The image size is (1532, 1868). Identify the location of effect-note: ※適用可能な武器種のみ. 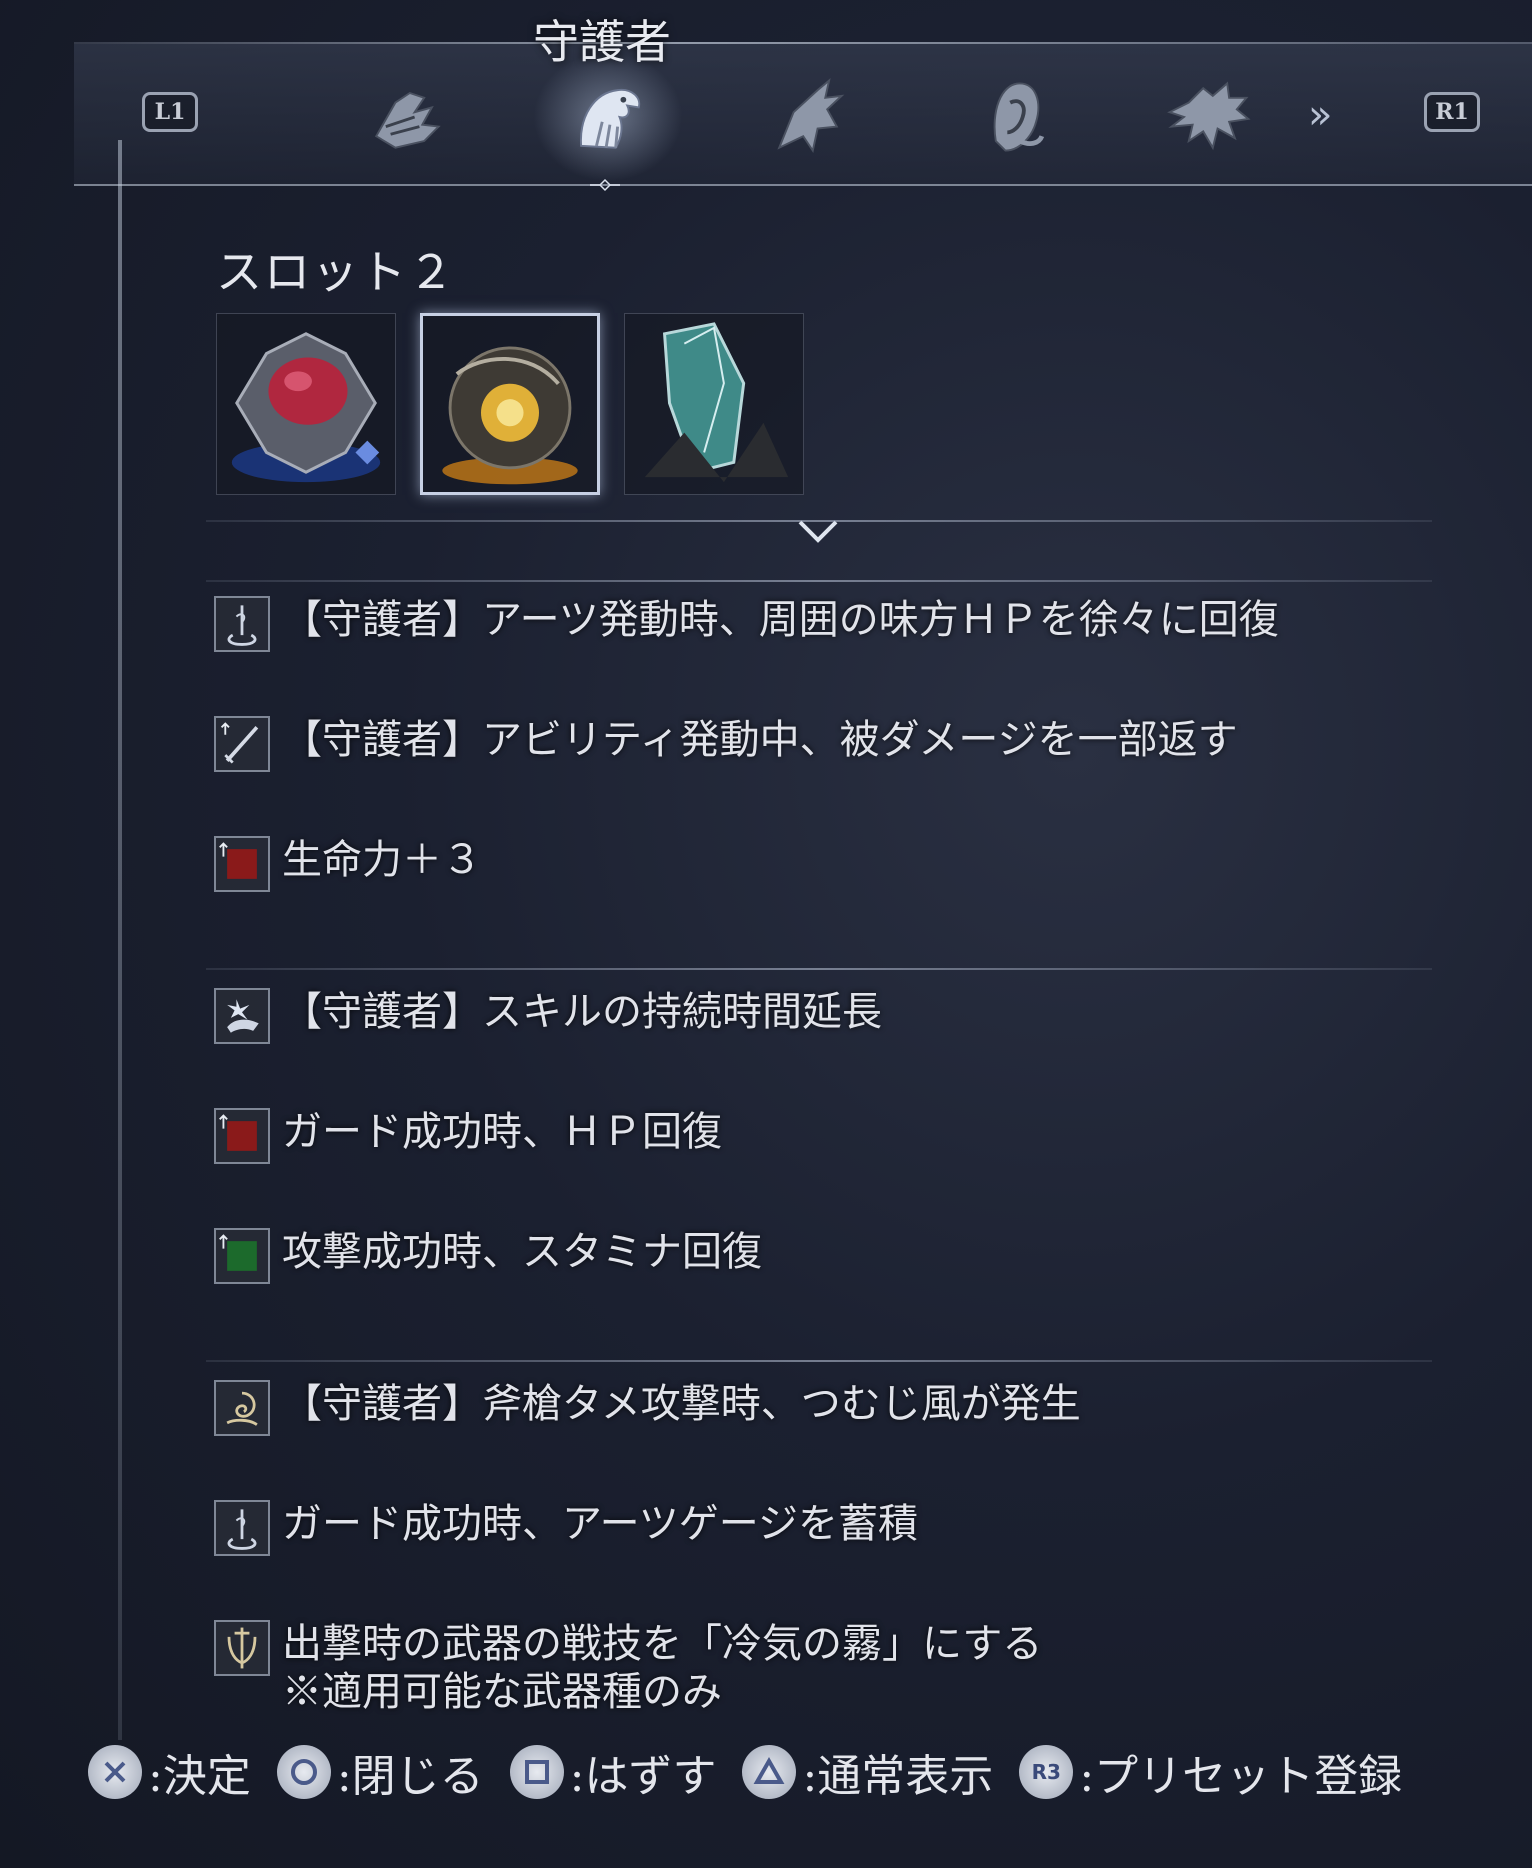
(502, 1692).